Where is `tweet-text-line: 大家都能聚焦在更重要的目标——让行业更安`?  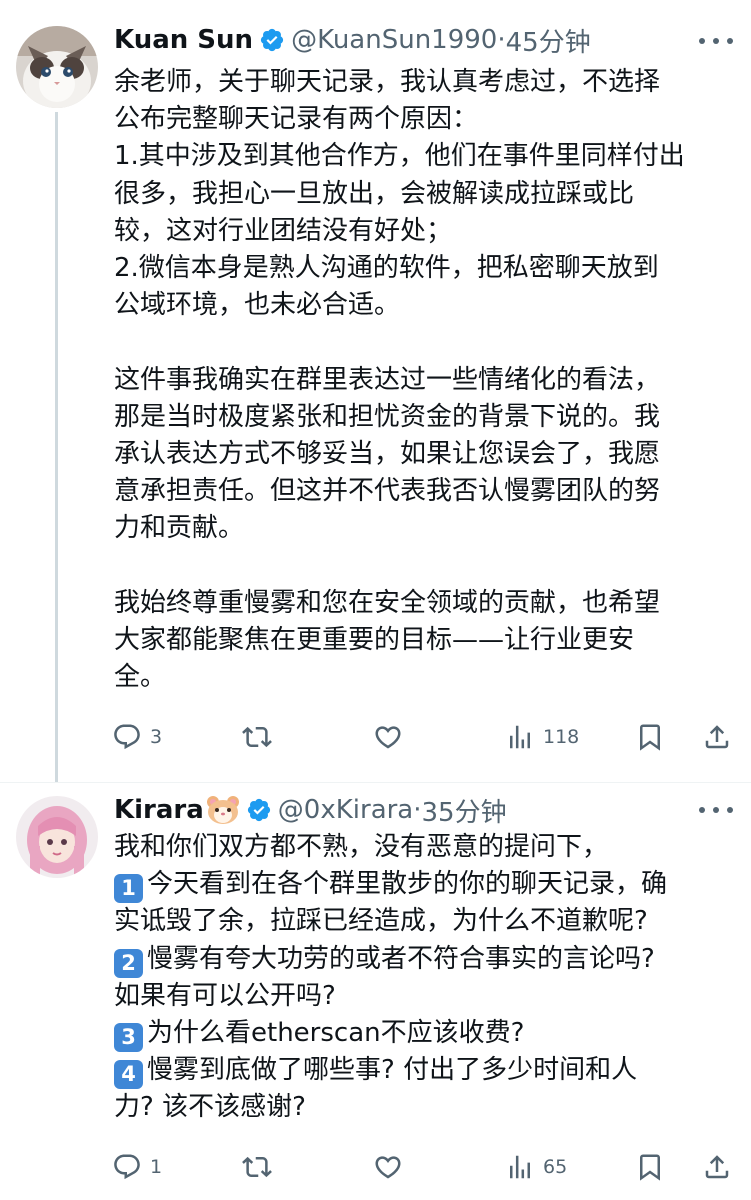 tweet-text-line: 大家都能聚焦在更重要的目标——让行业更安 is located at coordinates (374, 639).